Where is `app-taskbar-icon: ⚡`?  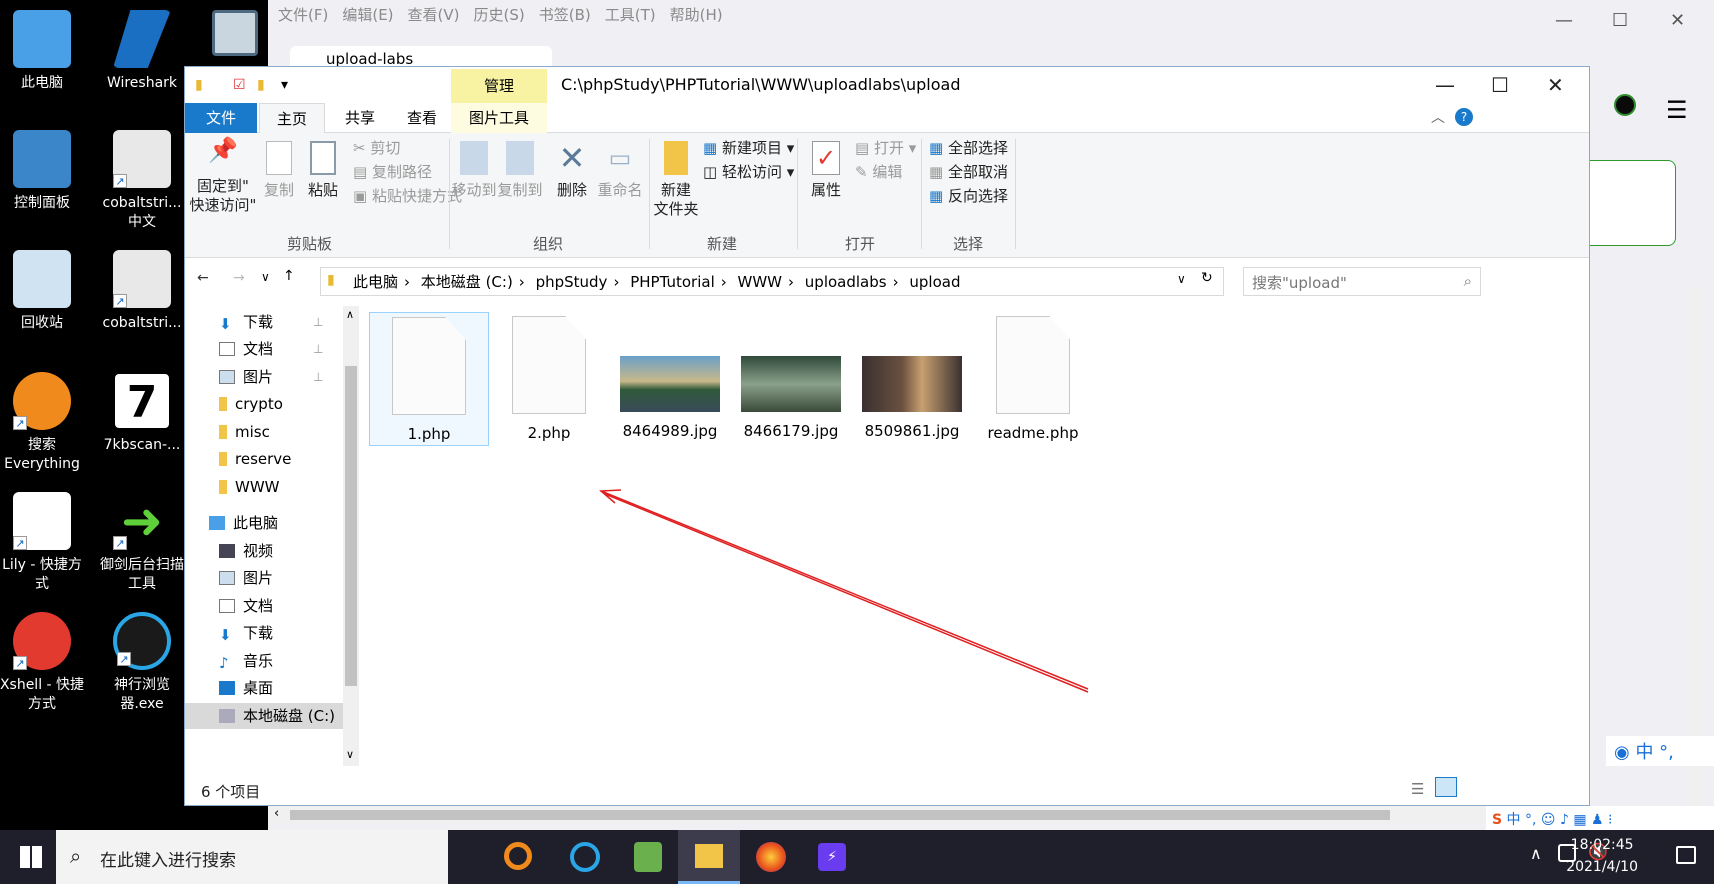
app-taskbar-icon: ⚡ is located at coordinates (832, 857).